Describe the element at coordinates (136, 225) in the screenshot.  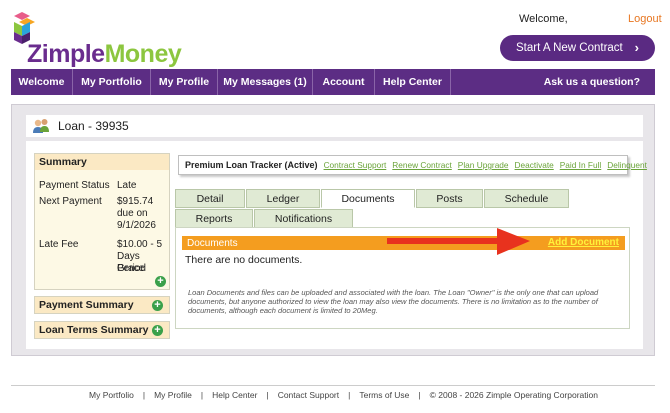
I see `next-payment-date: 9/1/2026` at that location.